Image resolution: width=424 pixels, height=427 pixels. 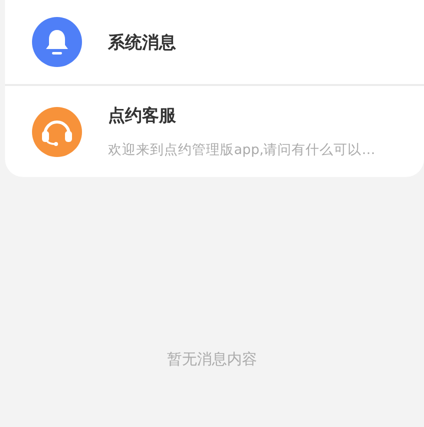 What do you see at coordinates (57, 42) in the screenshot?
I see `bell-icon` at bounding box center [57, 42].